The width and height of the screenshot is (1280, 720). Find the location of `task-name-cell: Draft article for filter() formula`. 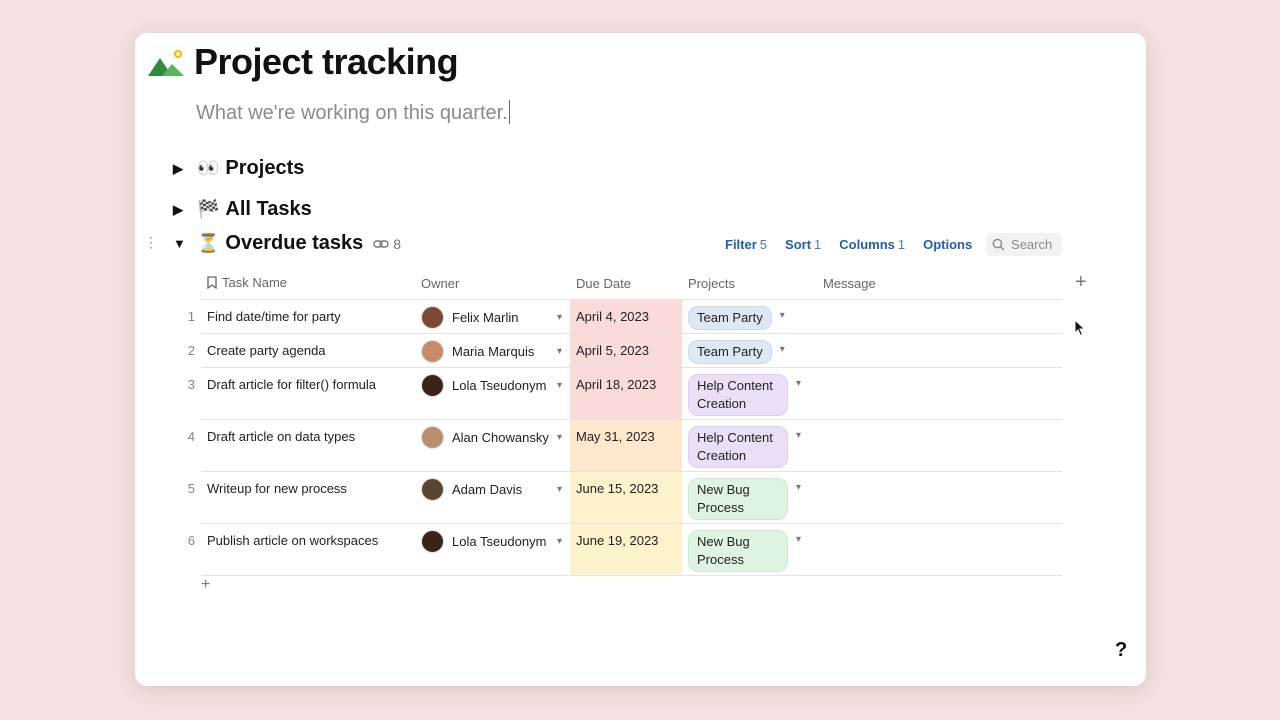

task-name-cell: Draft article for filter() formula is located at coordinates (308, 393).